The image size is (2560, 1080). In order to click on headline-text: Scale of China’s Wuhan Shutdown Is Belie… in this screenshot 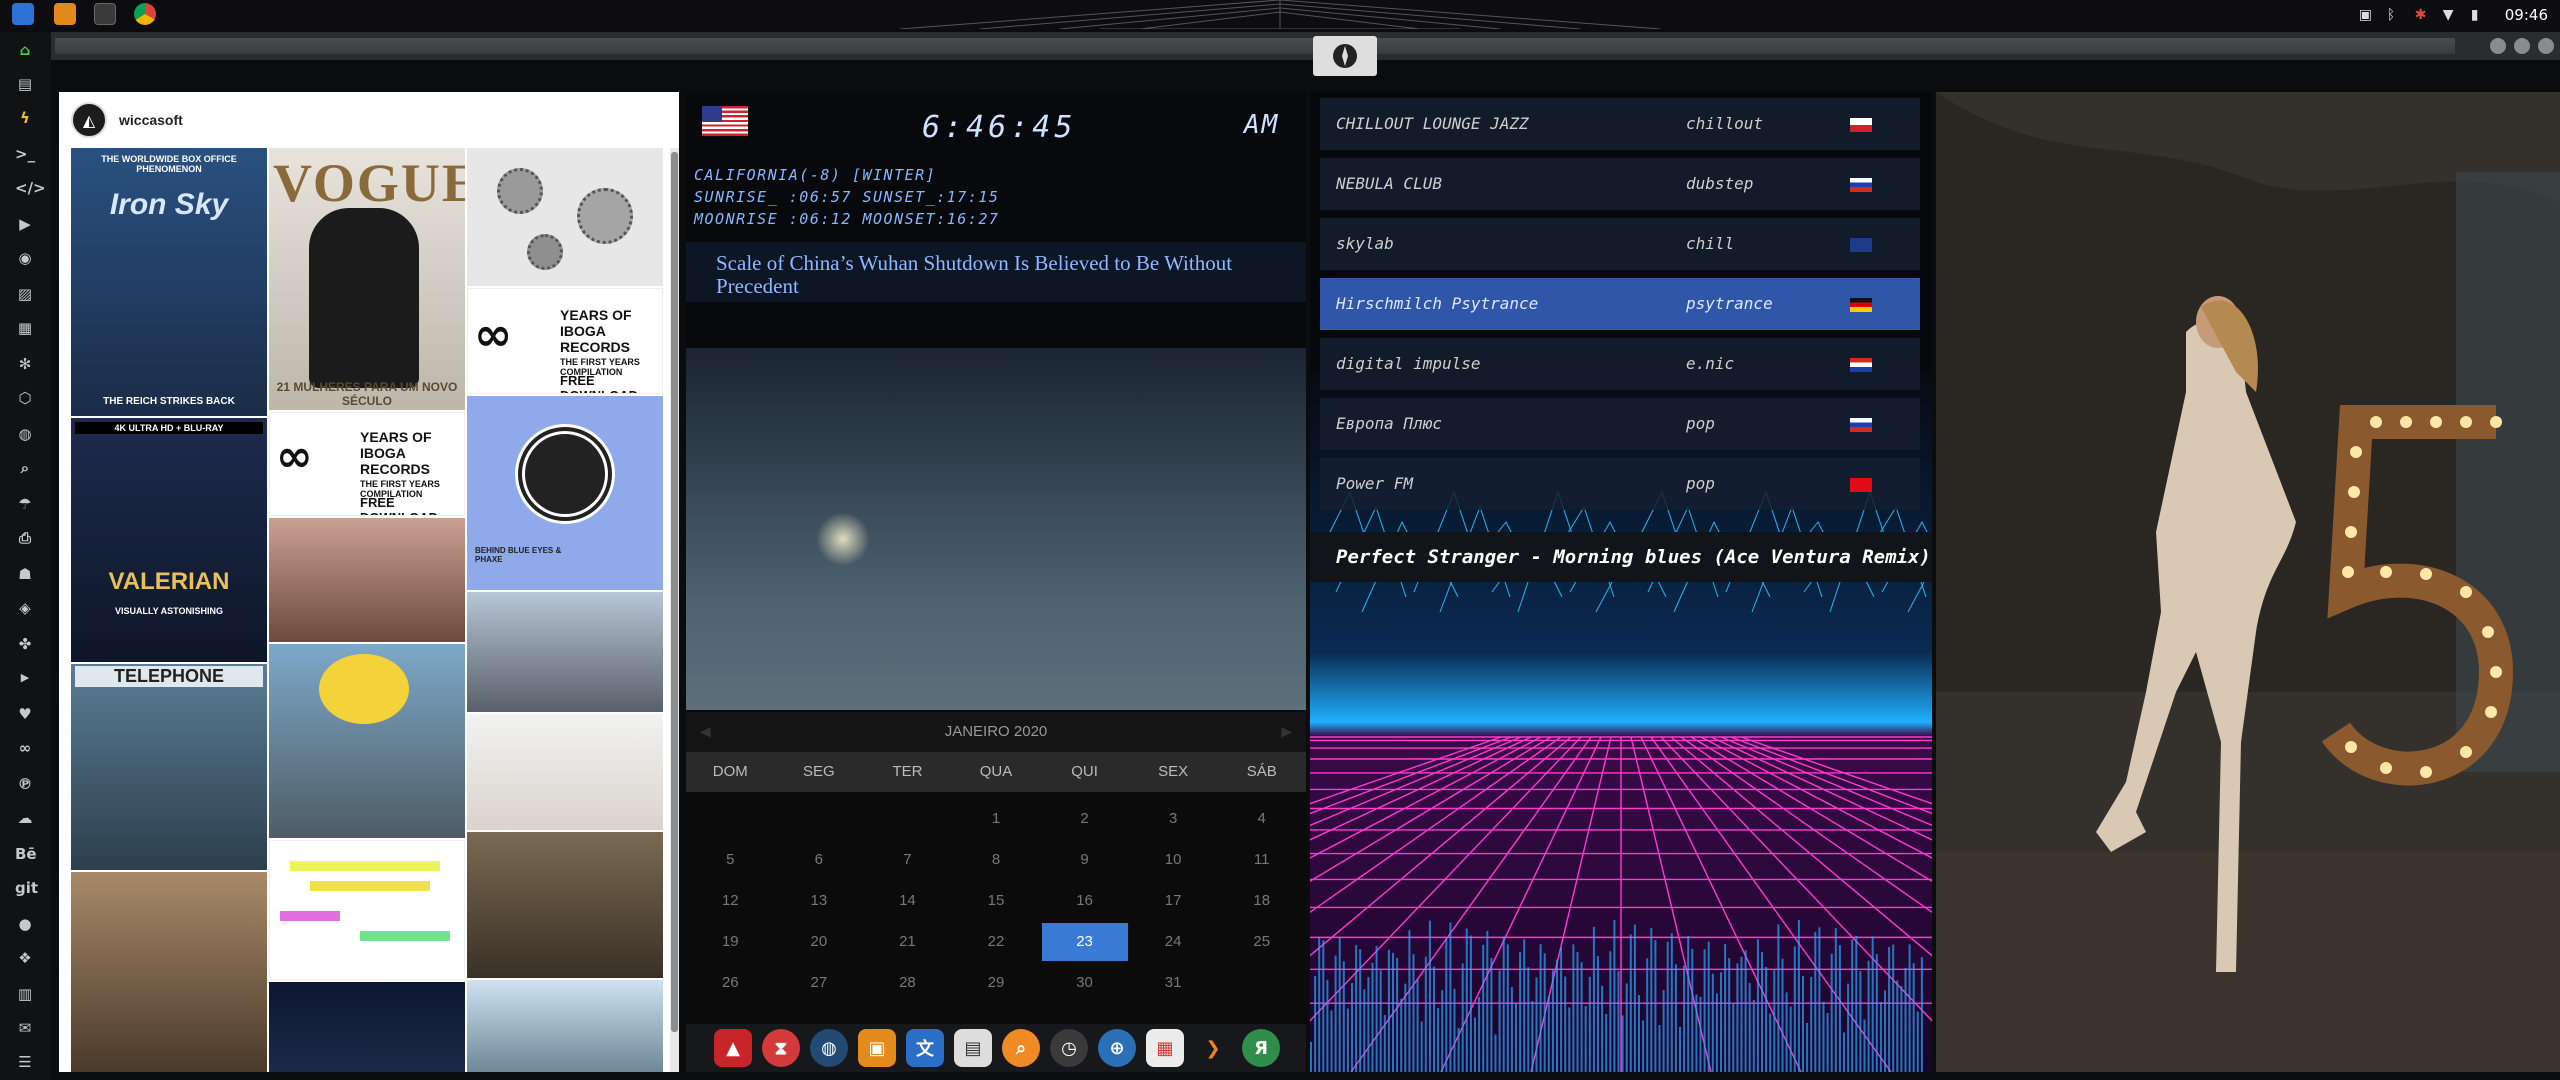, I will do `click(976, 275)`.